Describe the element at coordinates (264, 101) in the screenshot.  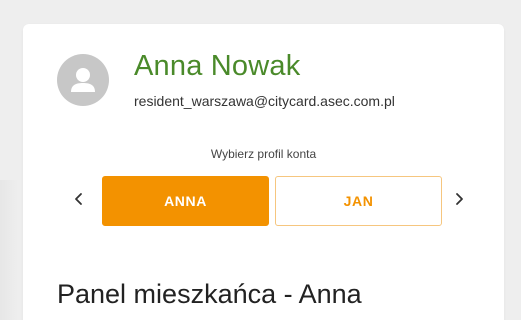
I see `user-email: resident_warszawa@citycard.asec.com.pl` at that location.